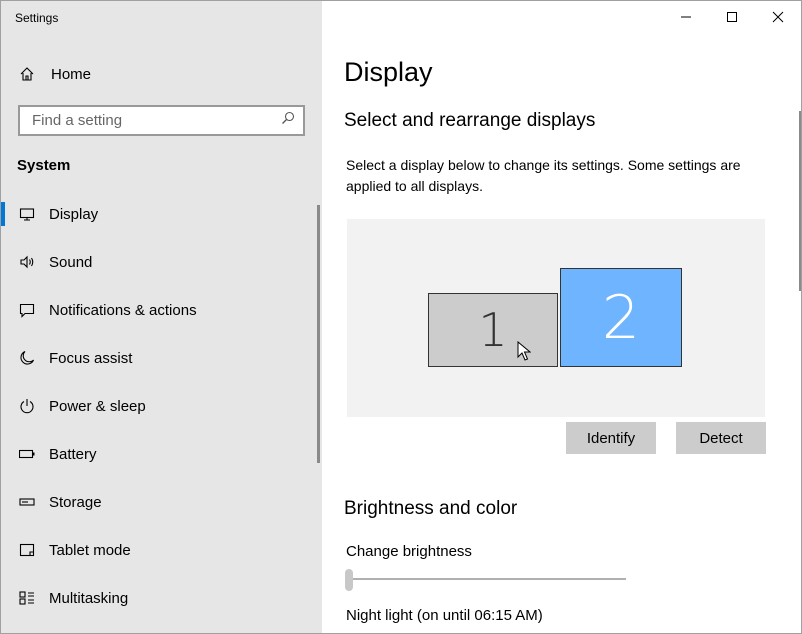 The image size is (802, 634). I want to click on multitasking-icon, so click(27, 598).